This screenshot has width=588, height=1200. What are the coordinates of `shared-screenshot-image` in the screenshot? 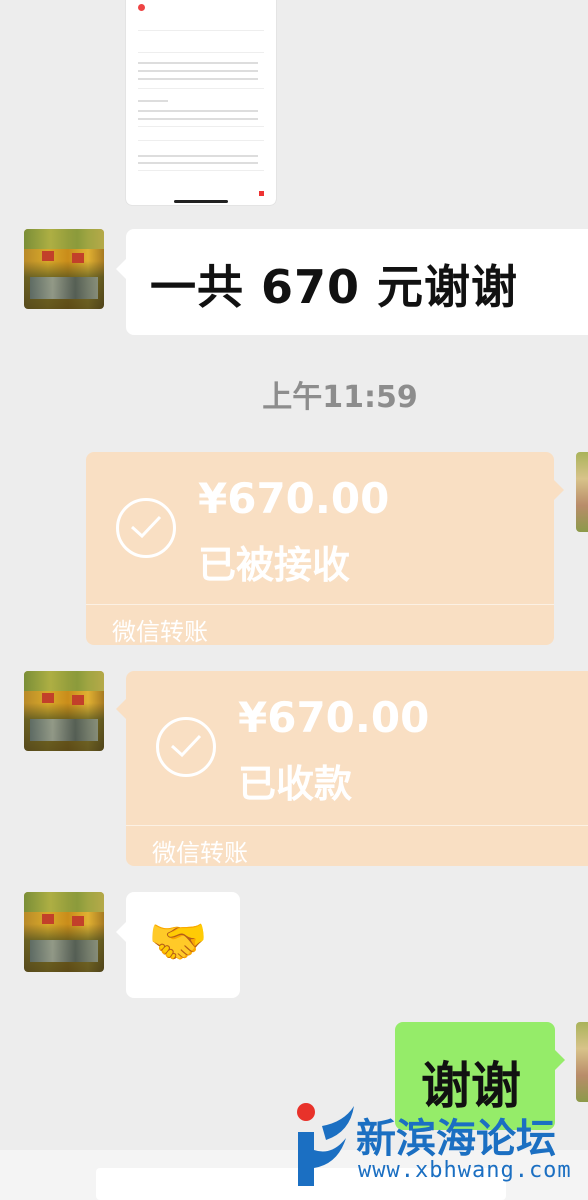 It's located at (201, 102).